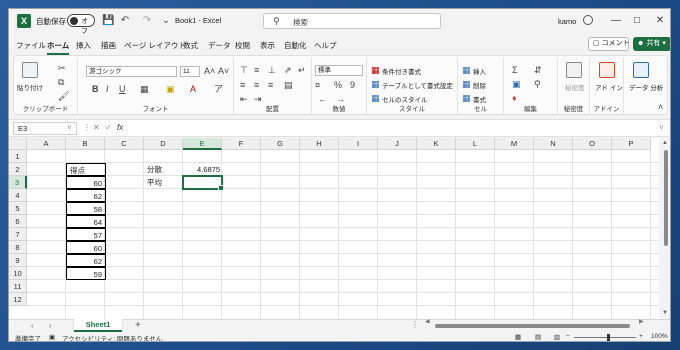  What do you see at coordinates (85, 144) in the screenshot?
I see `column-header-b: B` at bounding box center [85, 144].